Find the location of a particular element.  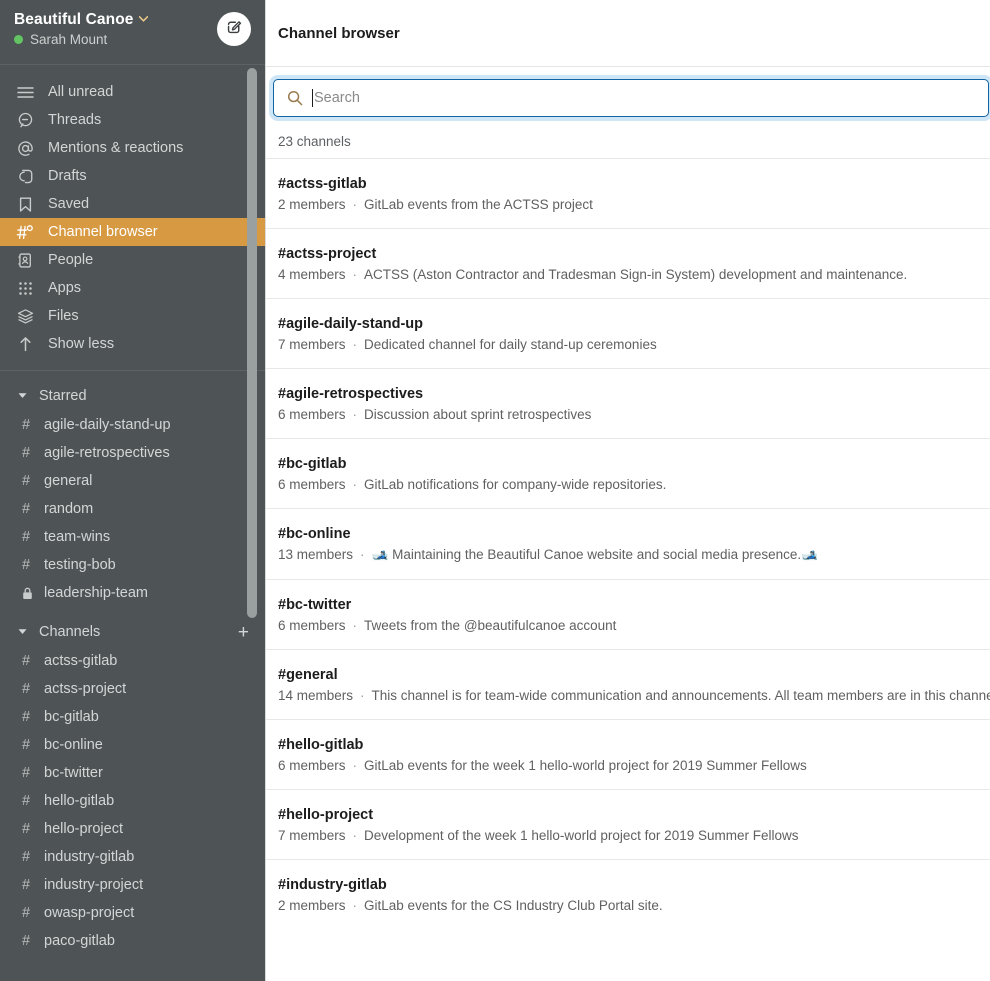

channel-name: #agile-daily-stand-up is located at coordinates (351, 324).